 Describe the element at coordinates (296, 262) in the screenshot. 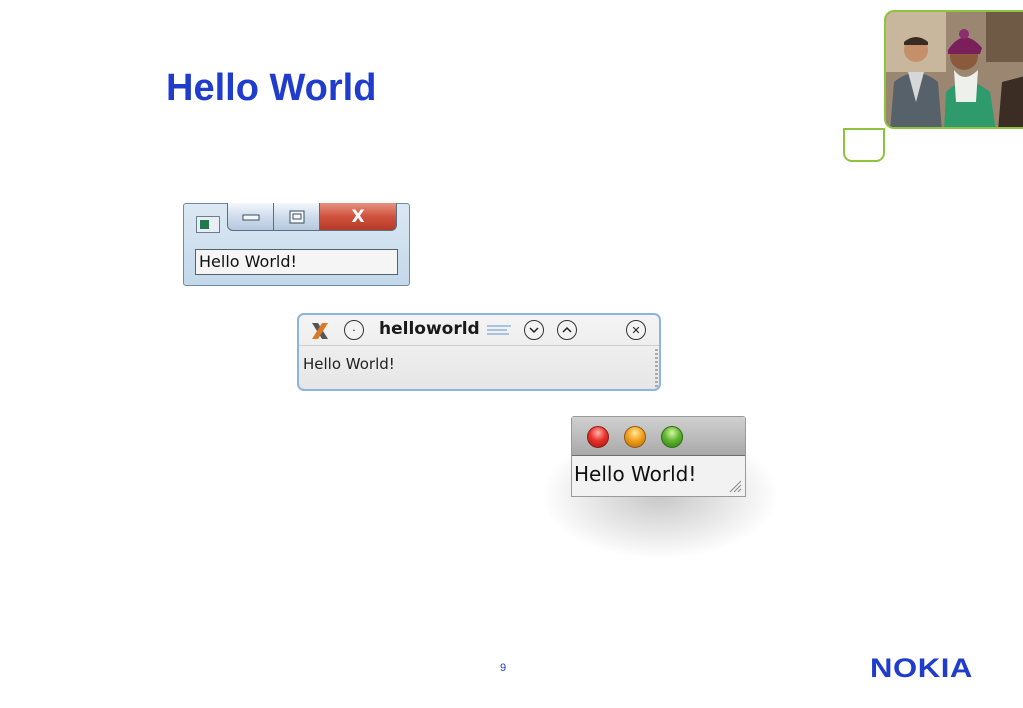

I see `hello-text-field: Hello World!` at that location.